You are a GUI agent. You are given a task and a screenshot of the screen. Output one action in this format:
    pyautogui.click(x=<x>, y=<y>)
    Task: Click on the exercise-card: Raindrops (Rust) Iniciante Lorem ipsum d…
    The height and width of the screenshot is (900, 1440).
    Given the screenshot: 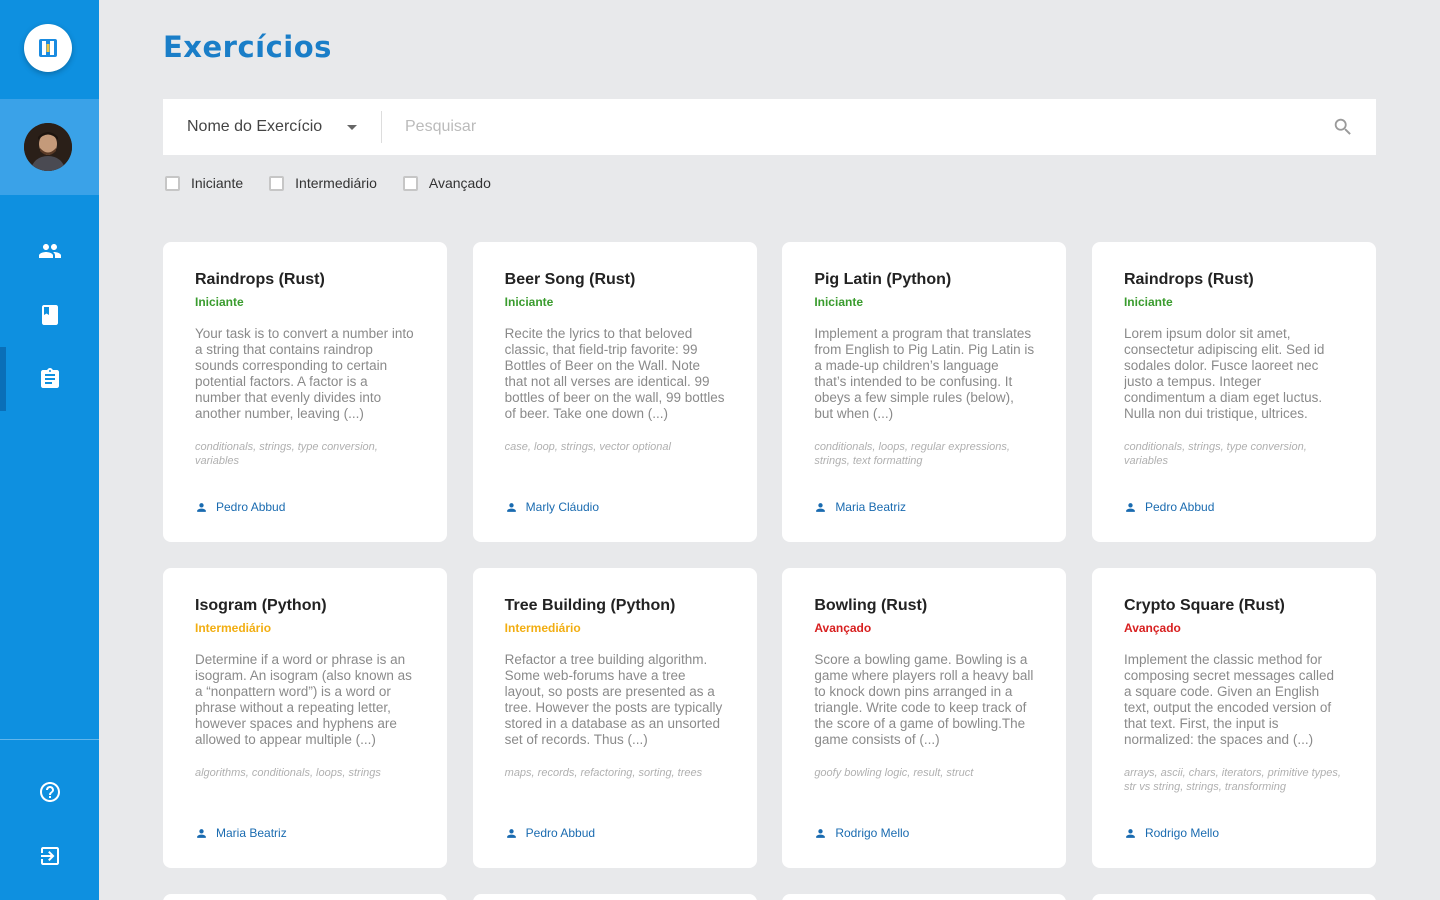 What is the action you would take?
    pyautogui.click(x=1233, y=392)
    